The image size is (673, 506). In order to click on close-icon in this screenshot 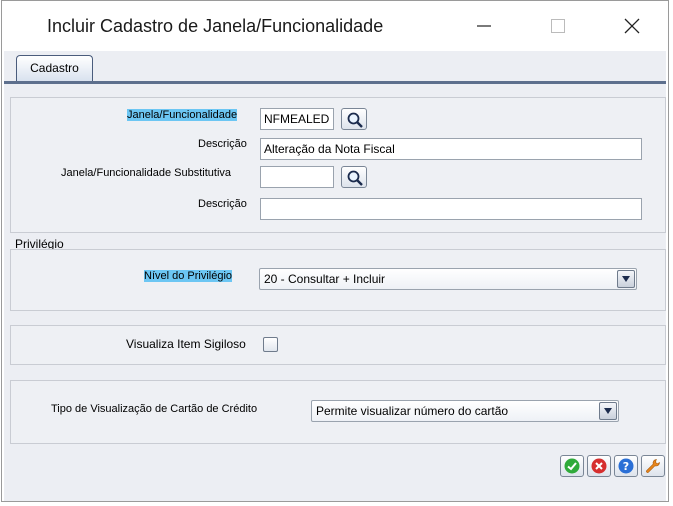, I will do `click(632, 26)`.